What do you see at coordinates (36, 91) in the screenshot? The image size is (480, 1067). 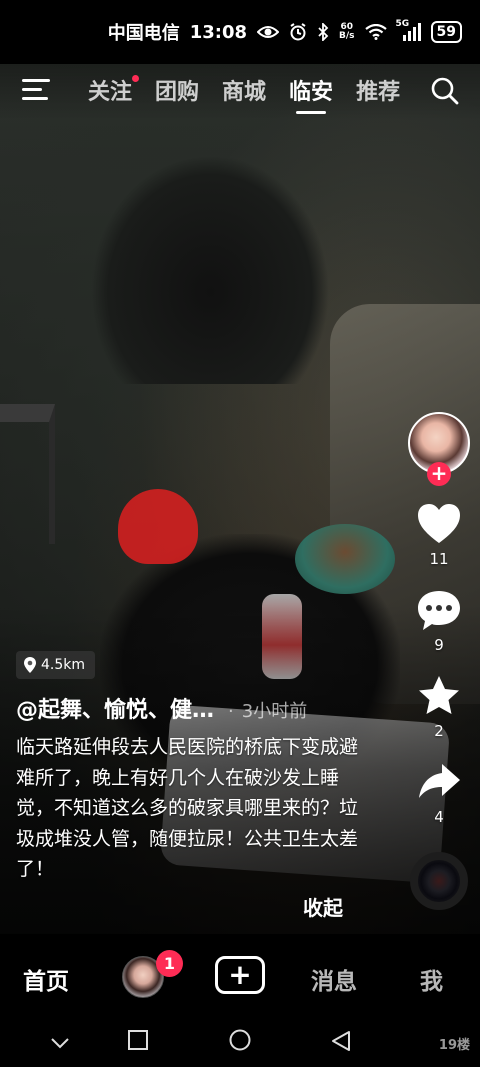 I see `menu-icon` at bounding box center [36, 91].